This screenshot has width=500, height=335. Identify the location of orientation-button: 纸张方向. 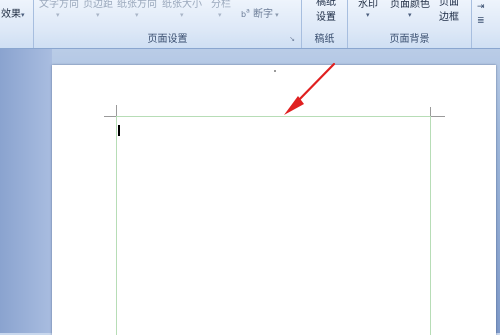
(137, 5).